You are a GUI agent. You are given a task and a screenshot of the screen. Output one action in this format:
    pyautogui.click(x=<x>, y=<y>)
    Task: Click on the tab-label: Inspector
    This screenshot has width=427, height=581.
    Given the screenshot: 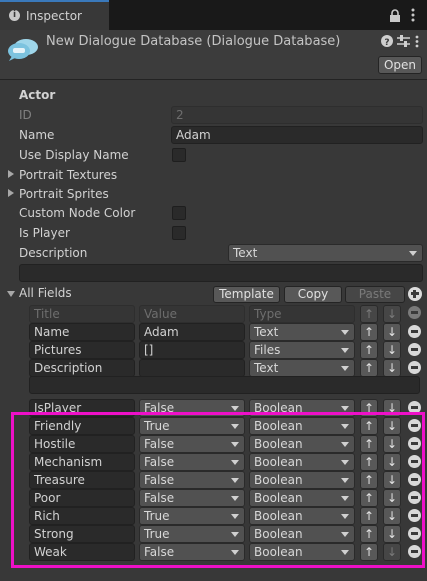 What is the action you would take?
    pyautogui.click(x=54, y=16)
    